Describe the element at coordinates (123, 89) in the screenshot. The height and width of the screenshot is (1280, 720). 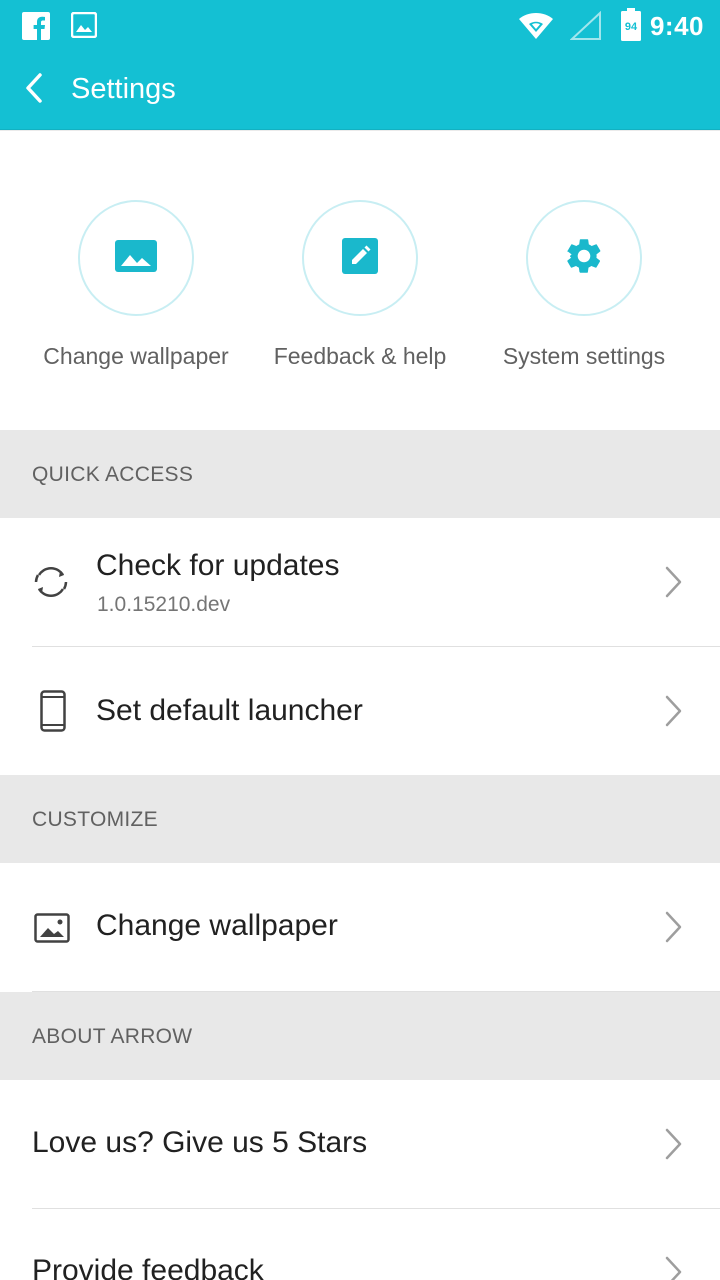
I see `page-title: Settings` at that location.